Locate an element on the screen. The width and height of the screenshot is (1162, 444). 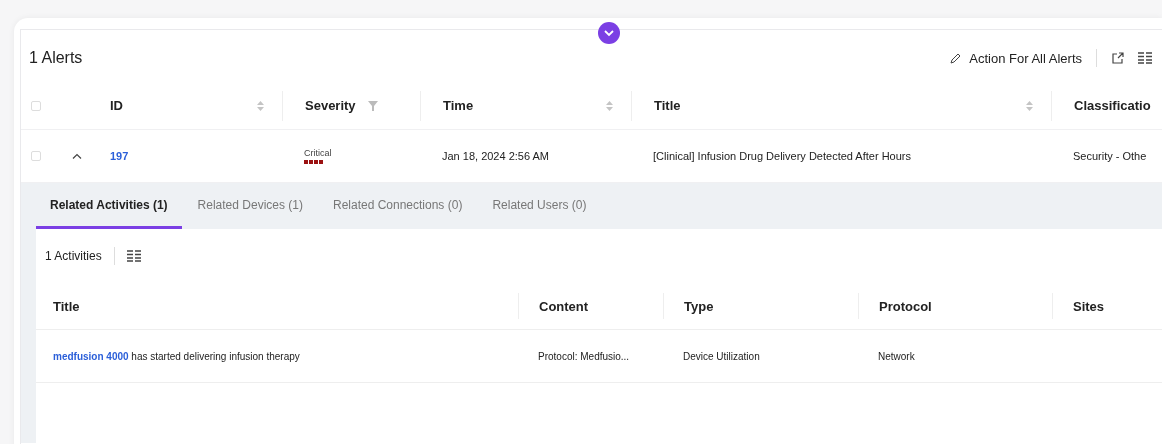
export-icon is located at coordinates (1117, 58).